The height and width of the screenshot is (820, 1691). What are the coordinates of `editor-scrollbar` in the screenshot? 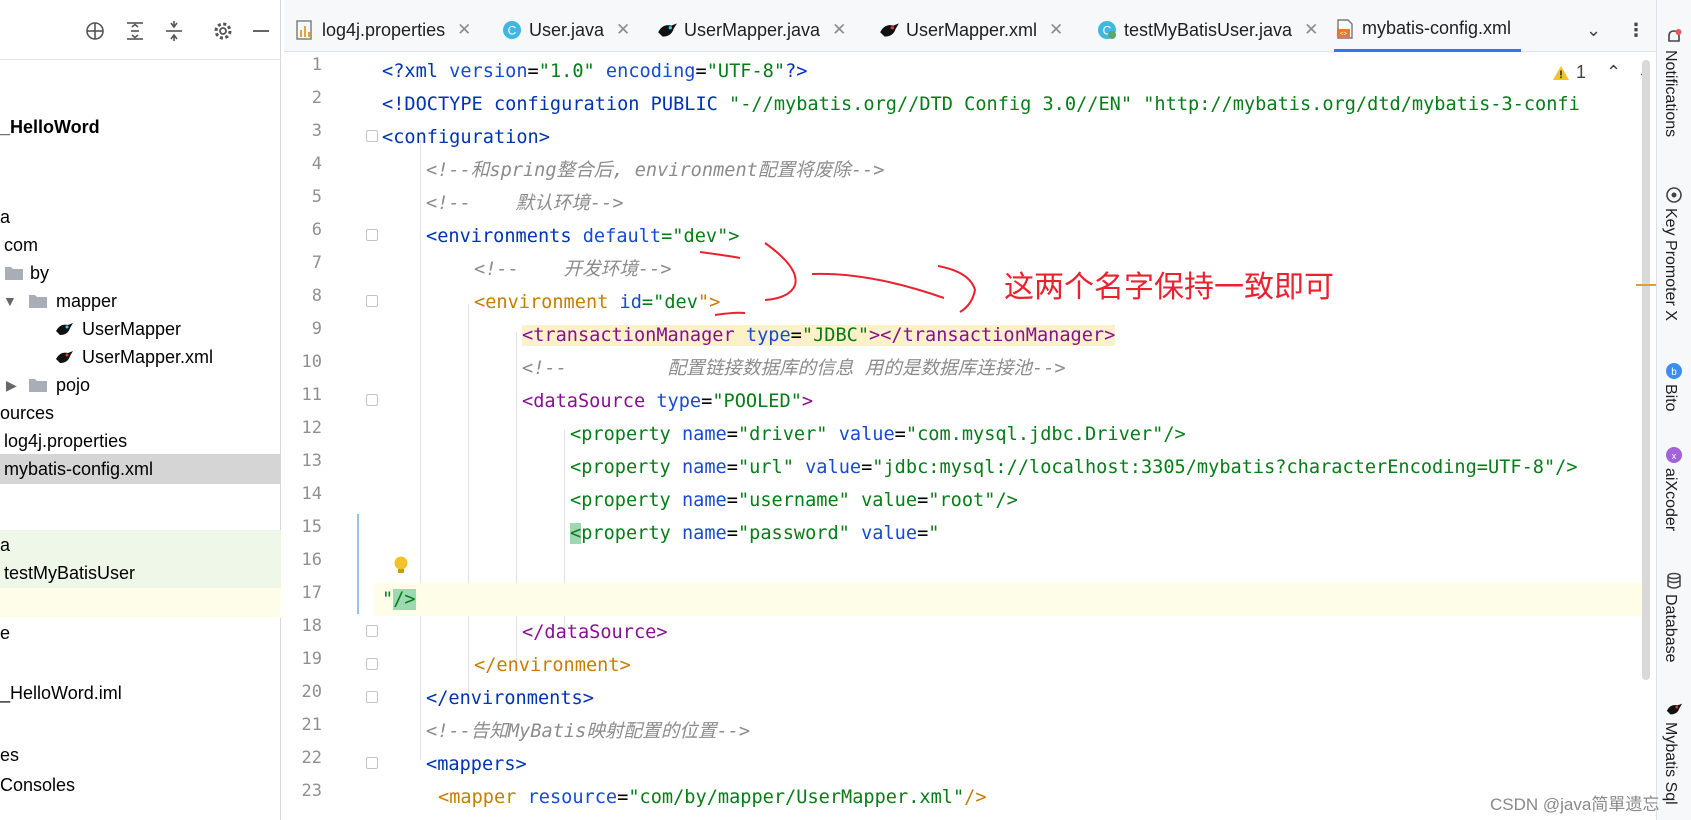 It's located at (1646, 370).